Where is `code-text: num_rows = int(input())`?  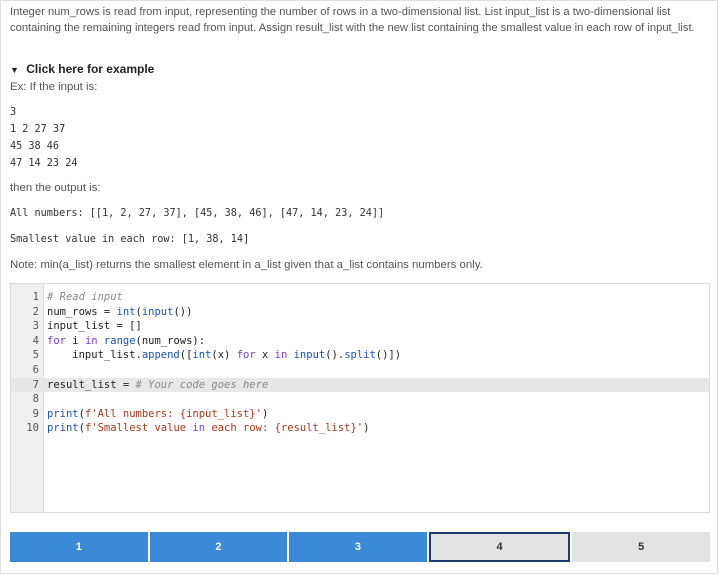 code-text: num_rows = int(input()) is located at coordinates (119, 312).